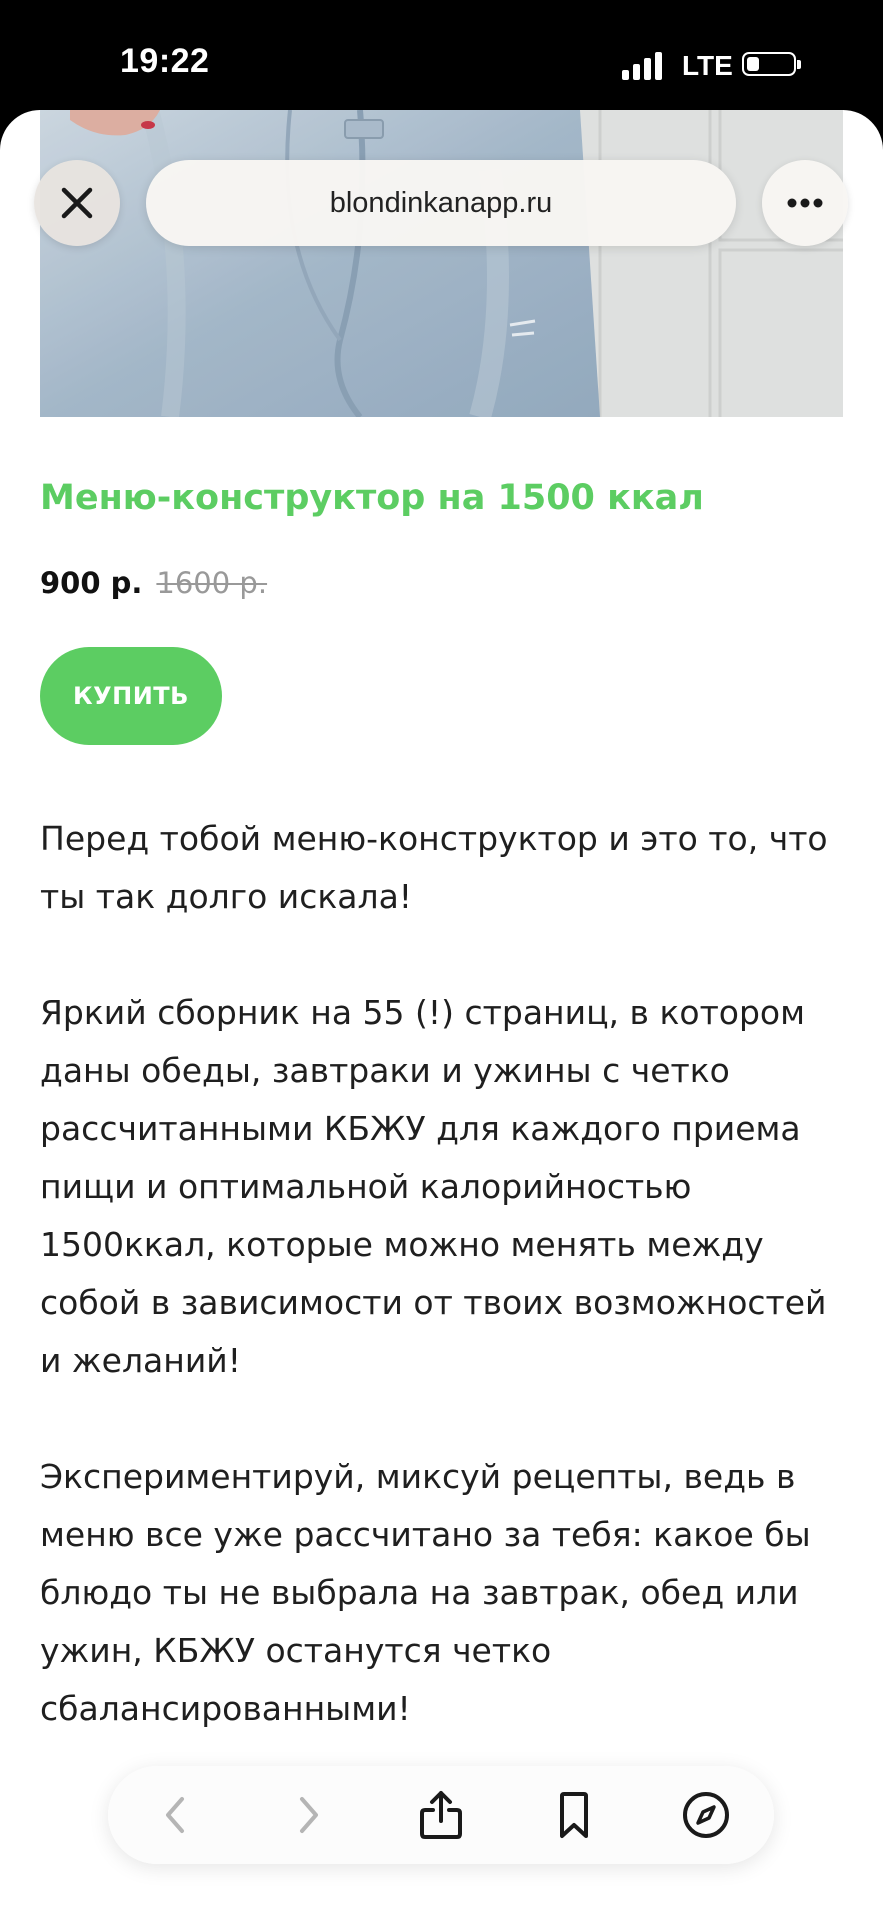 The image size is (883, 1920). I want to click on back-button, so click(176, 1815).